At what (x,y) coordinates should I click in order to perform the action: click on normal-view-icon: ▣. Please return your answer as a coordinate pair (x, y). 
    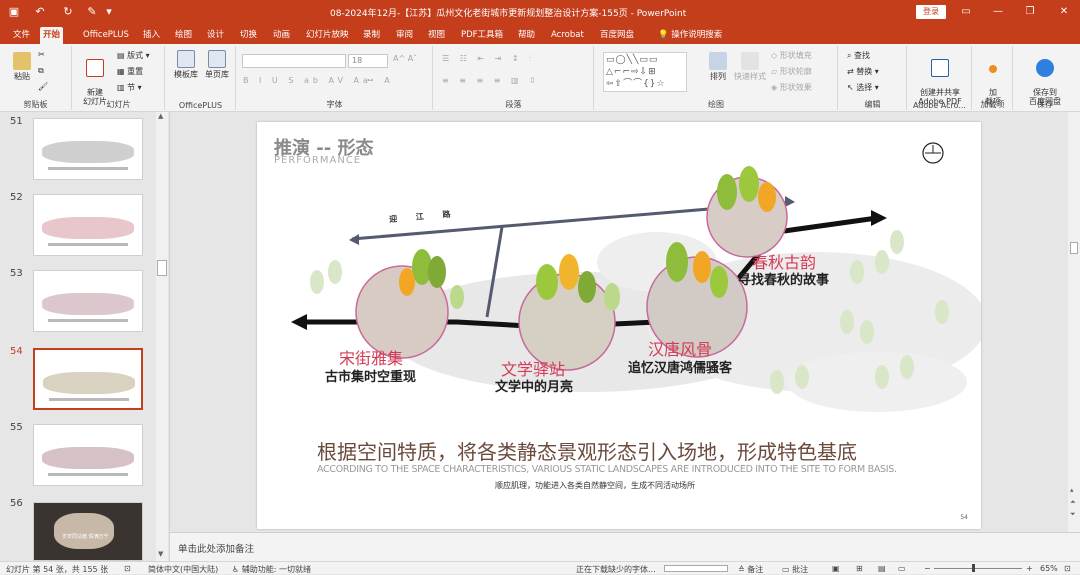
    Looking at the image, I should click on (836, 568).